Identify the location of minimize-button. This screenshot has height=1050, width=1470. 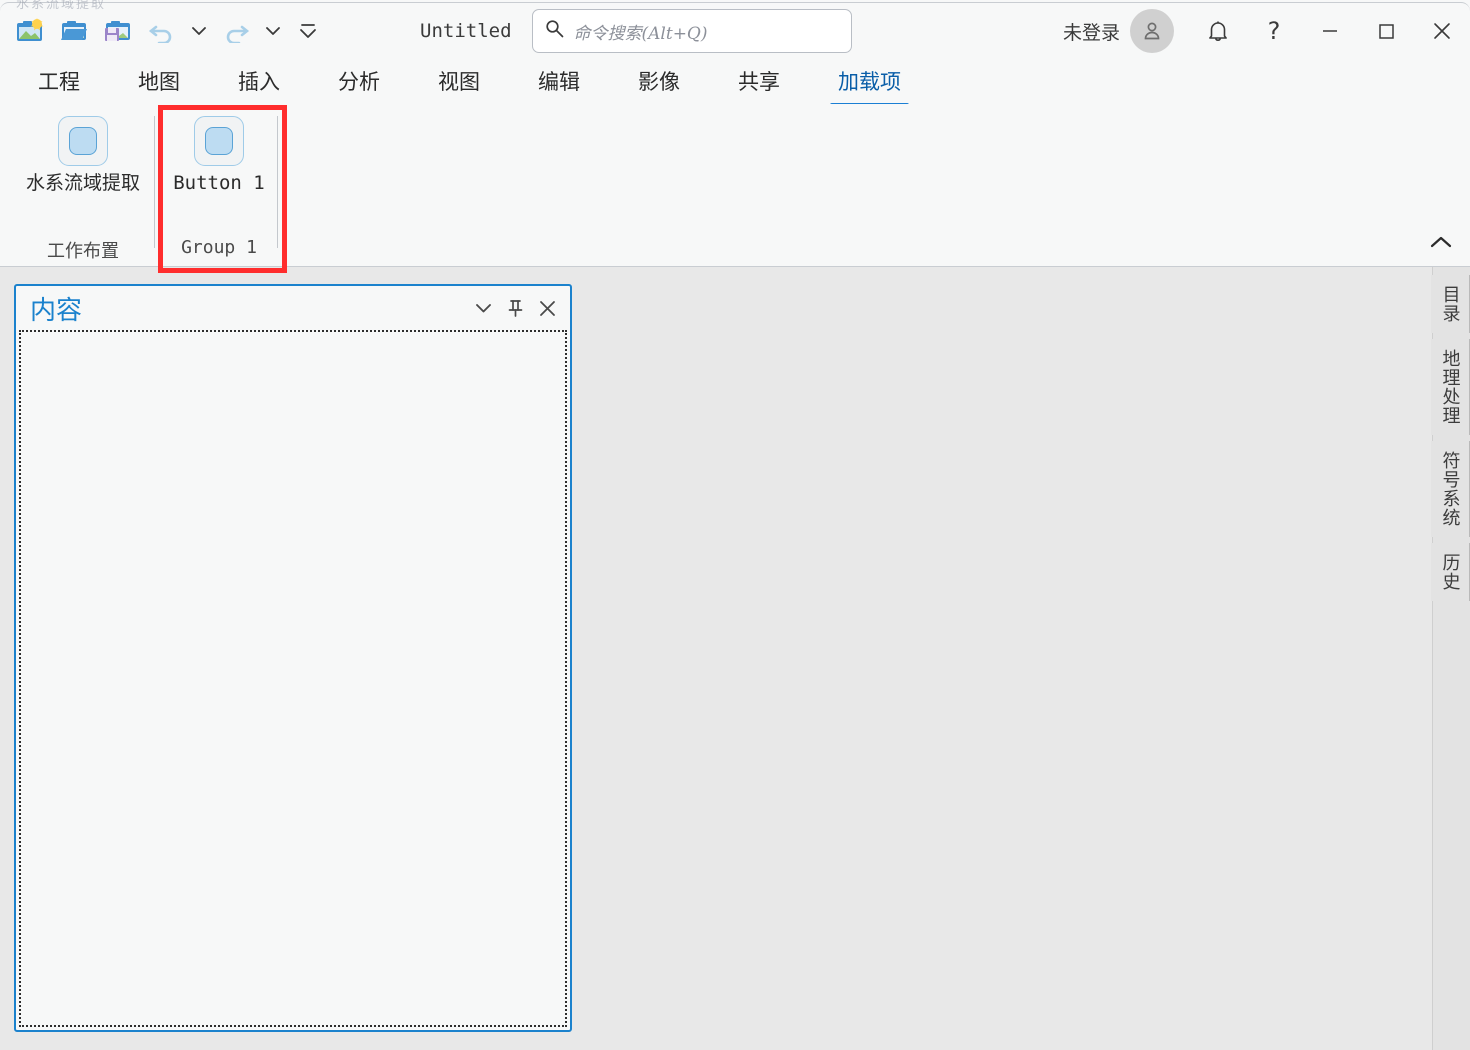
(1330, 31).